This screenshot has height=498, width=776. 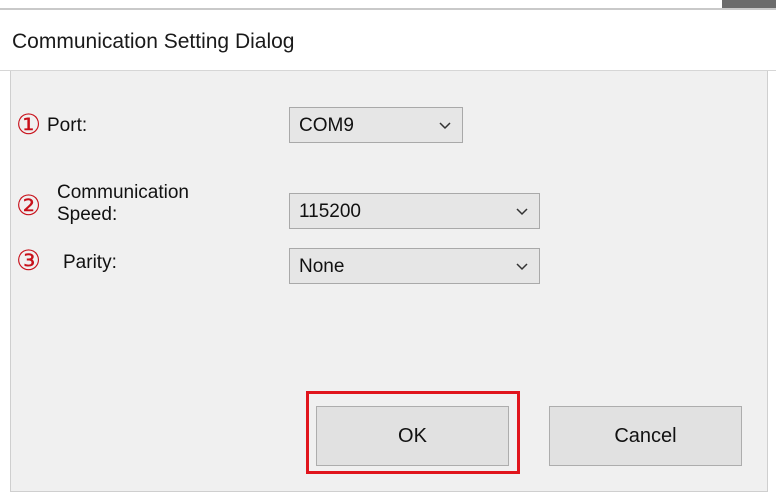 I want to click on ok-button: OK, so click(x=412, y=436).